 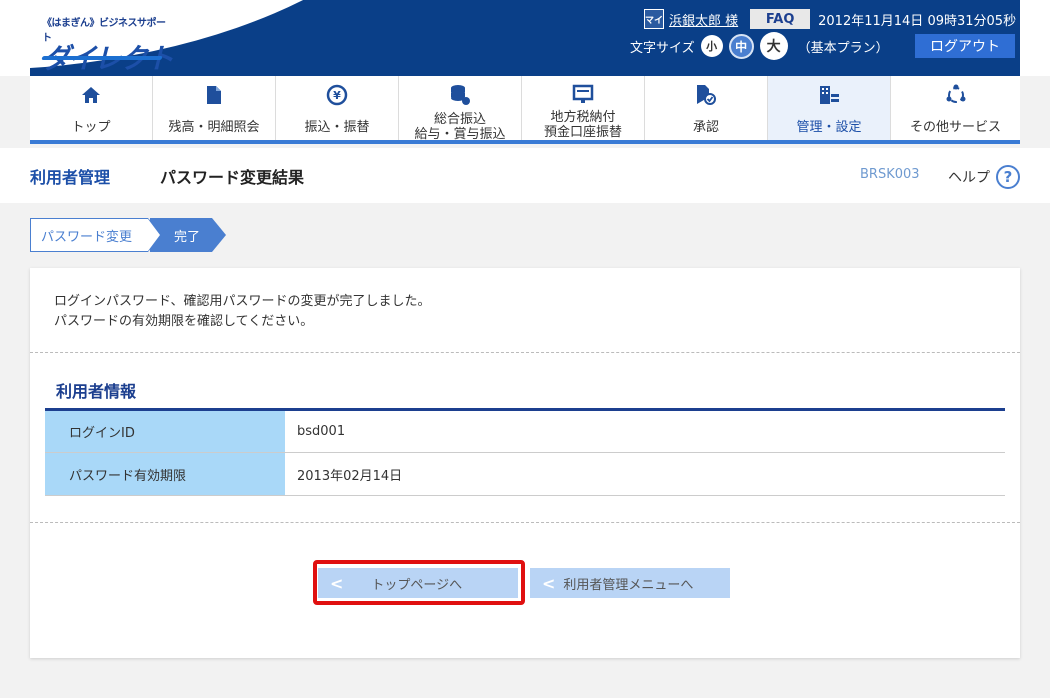 I want to click on other-services-icon, so click(x=956, y=95).